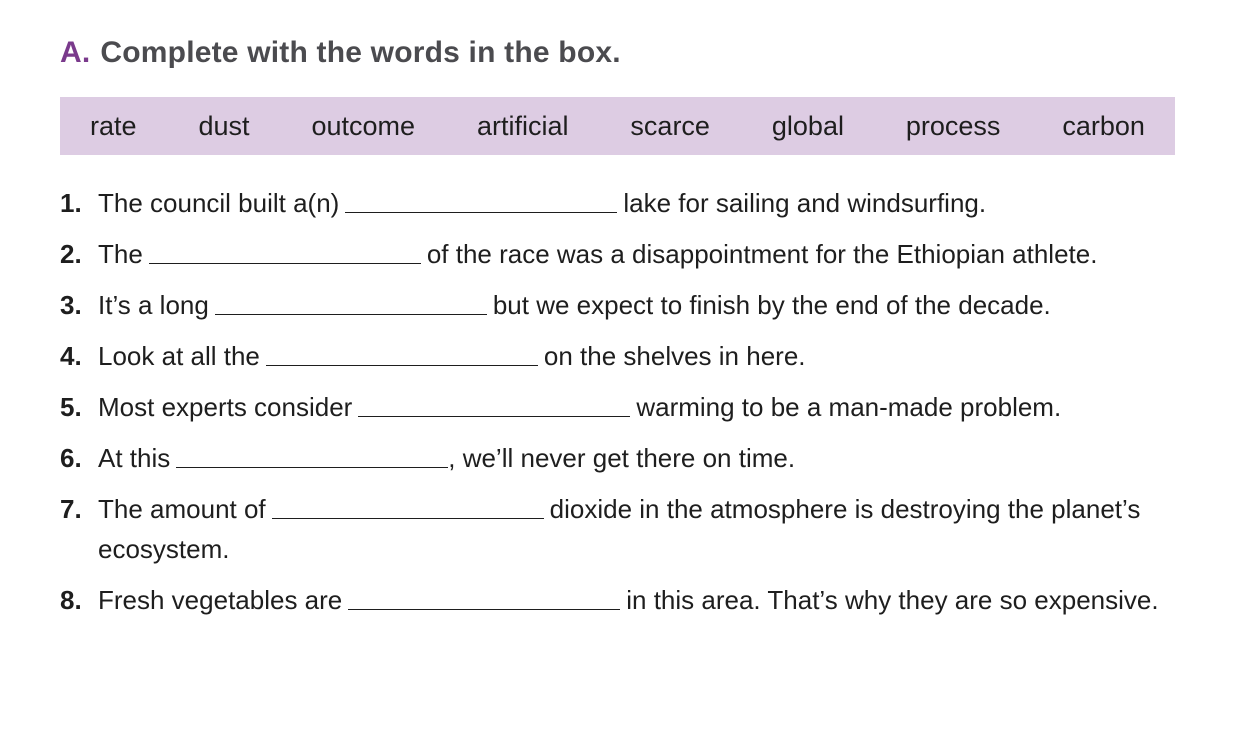 The height and width of the screenshot is (740, 1235). I want to click on item-text-after: warming to be a man-made problem., so click(849, 407).